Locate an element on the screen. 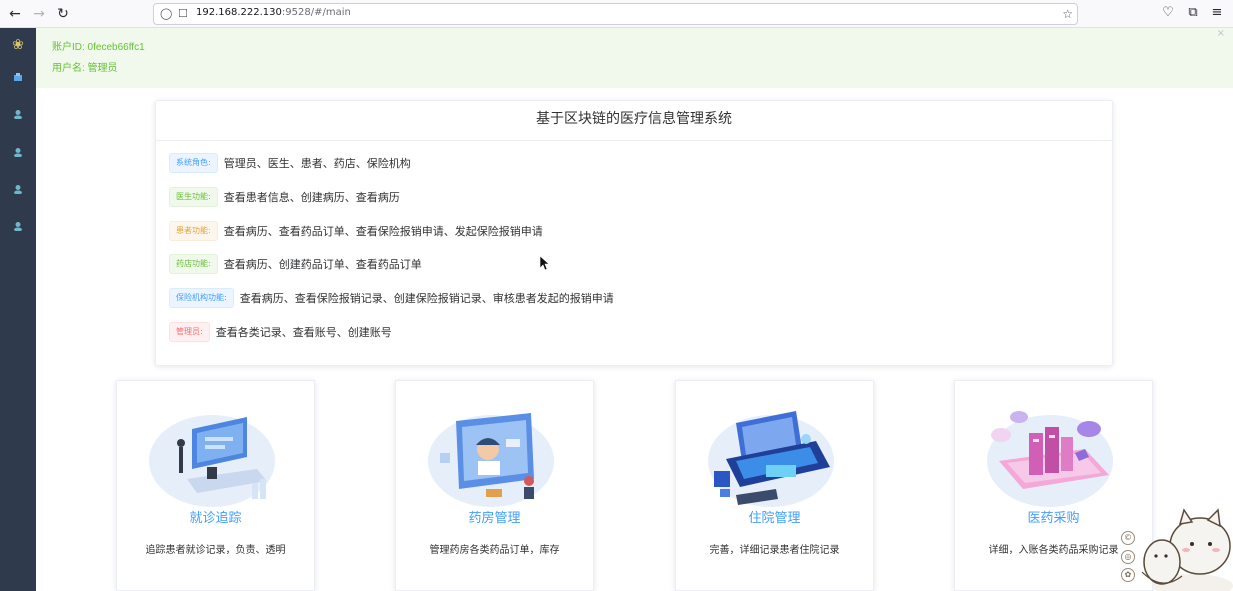 This screenshot has height=591, width=1233. bookmark-star-icon: ☆ is located at coordinates (1067, 14).